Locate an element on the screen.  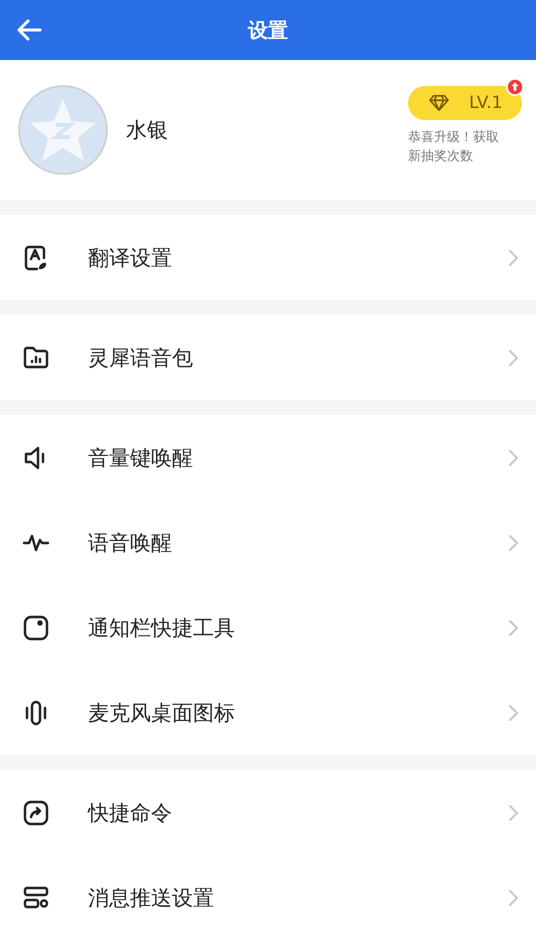
diamond-icon is located at coordinates (439, 103).